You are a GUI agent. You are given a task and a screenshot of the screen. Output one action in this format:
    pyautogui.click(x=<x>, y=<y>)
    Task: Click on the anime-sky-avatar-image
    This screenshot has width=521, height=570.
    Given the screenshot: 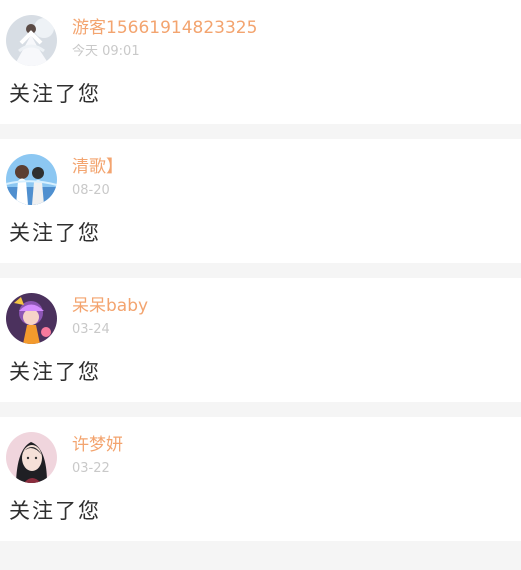 What is the action you would take?
    pyautogui.click(x=31, y=179)
    